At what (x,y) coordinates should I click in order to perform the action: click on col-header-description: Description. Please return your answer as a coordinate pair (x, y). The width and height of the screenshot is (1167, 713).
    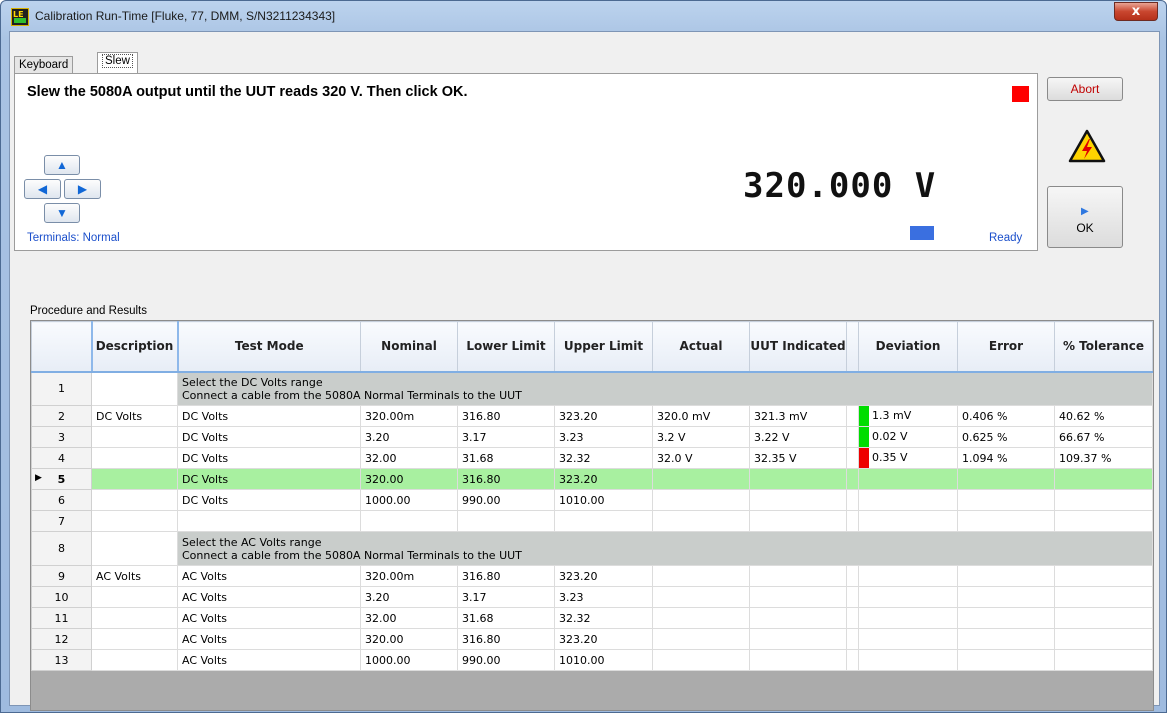
    Looking at the image, I should click on (134, 347).